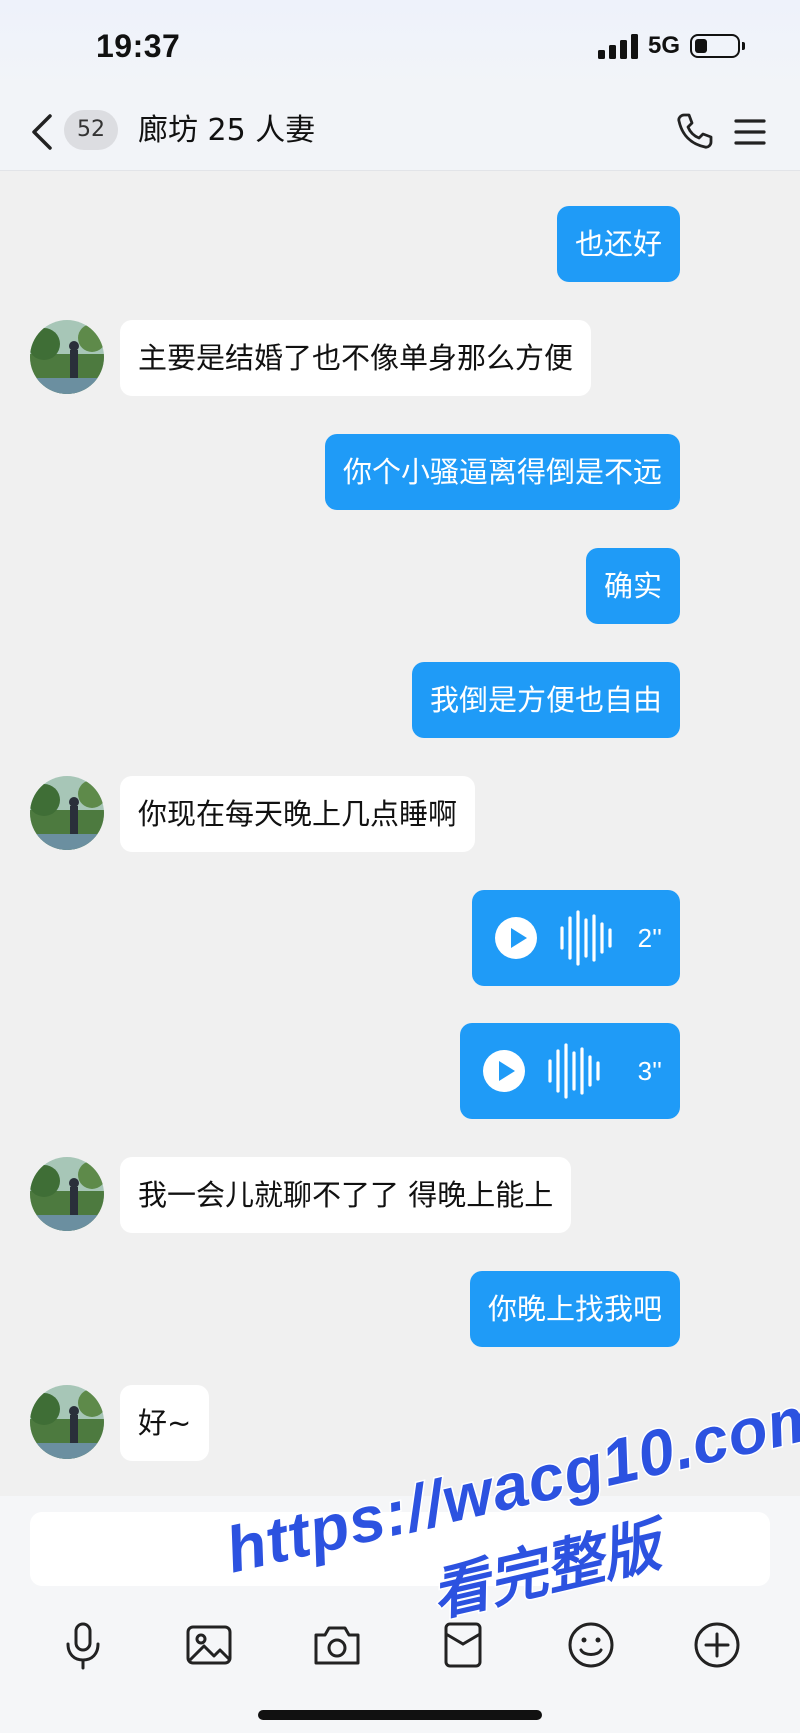  I want to click on status-indicators: 5G, so click(671, 46).